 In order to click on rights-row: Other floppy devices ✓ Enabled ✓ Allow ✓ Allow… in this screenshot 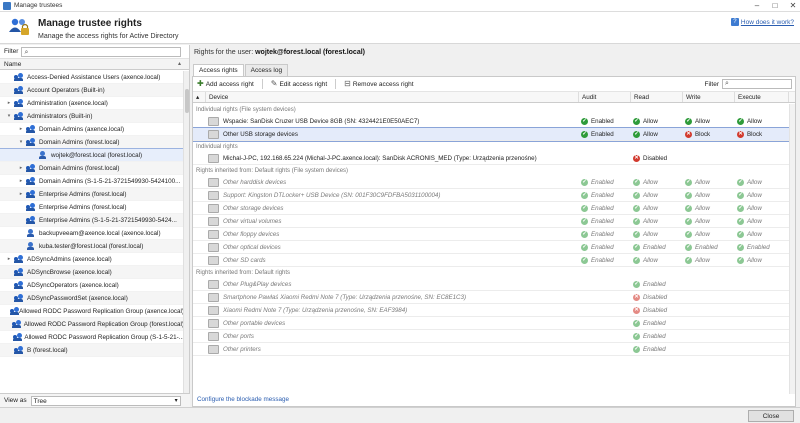, I will do `click(491, 234)`.